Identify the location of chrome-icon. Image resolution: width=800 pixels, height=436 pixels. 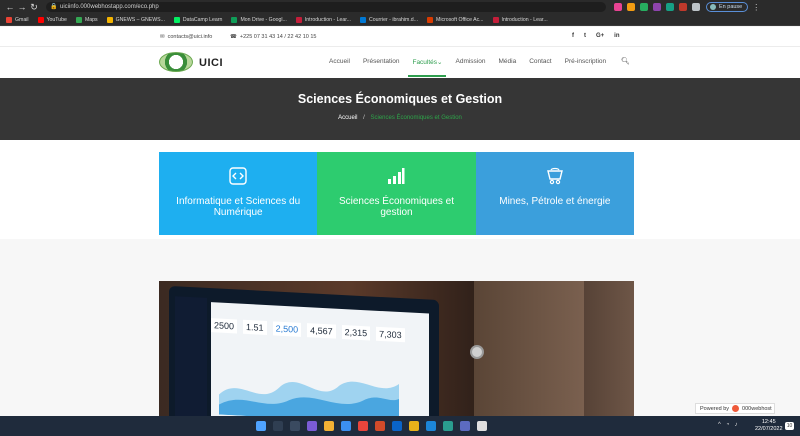
(363, 426).